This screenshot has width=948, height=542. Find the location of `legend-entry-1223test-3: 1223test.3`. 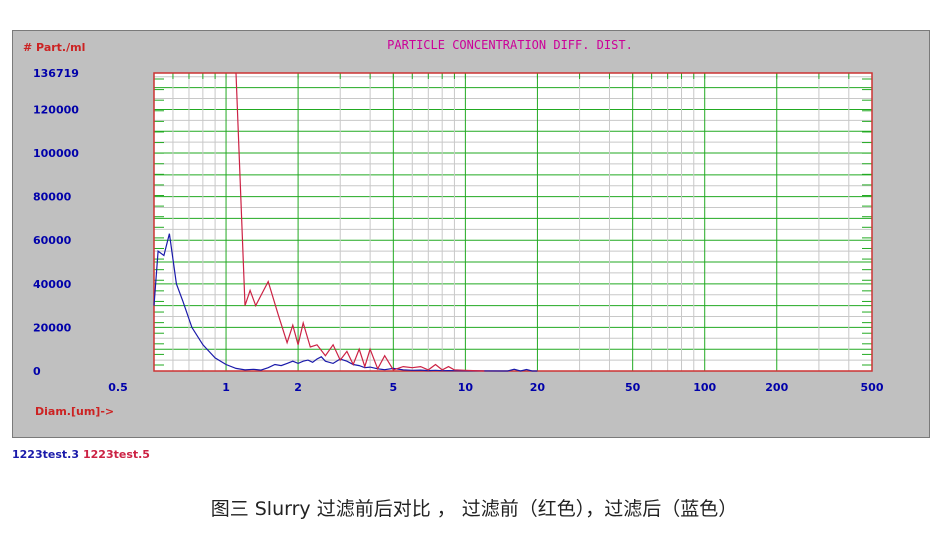

legend-entry-1223test-3: 1223test.3 is located at coordinates (45, 454).